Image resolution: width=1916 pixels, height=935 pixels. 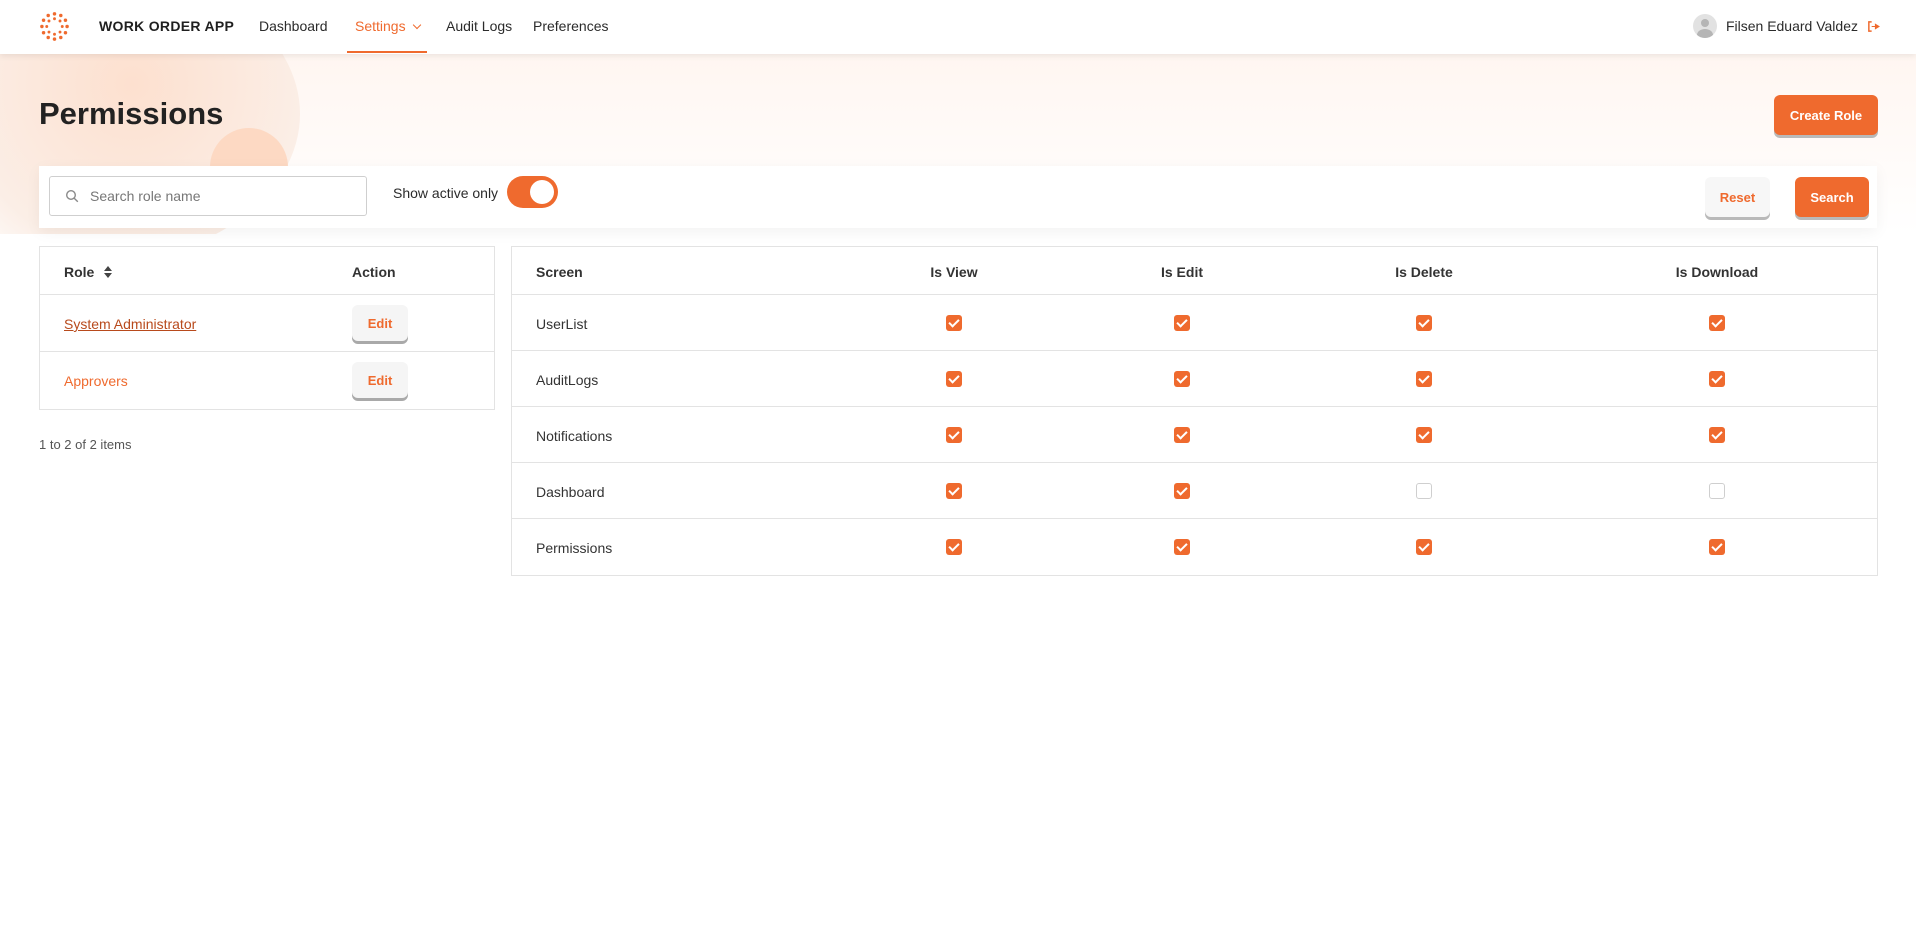 What do you see at coordinates (574, 436) in the screenshot?
I see `screen-name: Notifications` at bounding box center [574, 436].